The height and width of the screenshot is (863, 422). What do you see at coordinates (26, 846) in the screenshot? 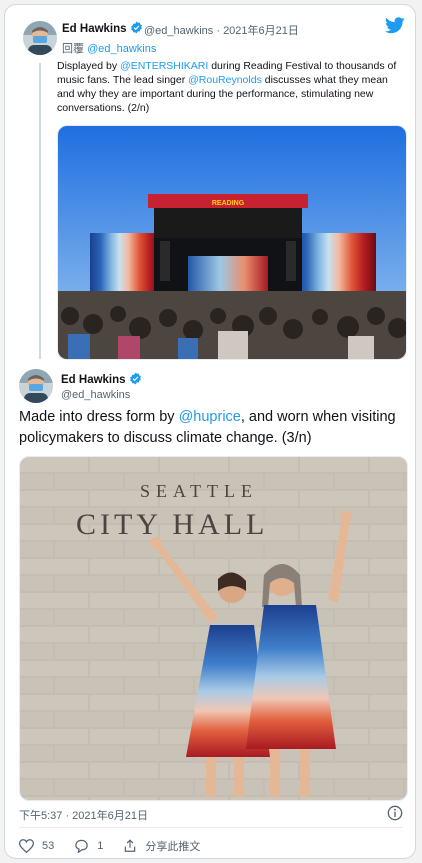
I see `heart-icon` at bounding box center [26, 846].